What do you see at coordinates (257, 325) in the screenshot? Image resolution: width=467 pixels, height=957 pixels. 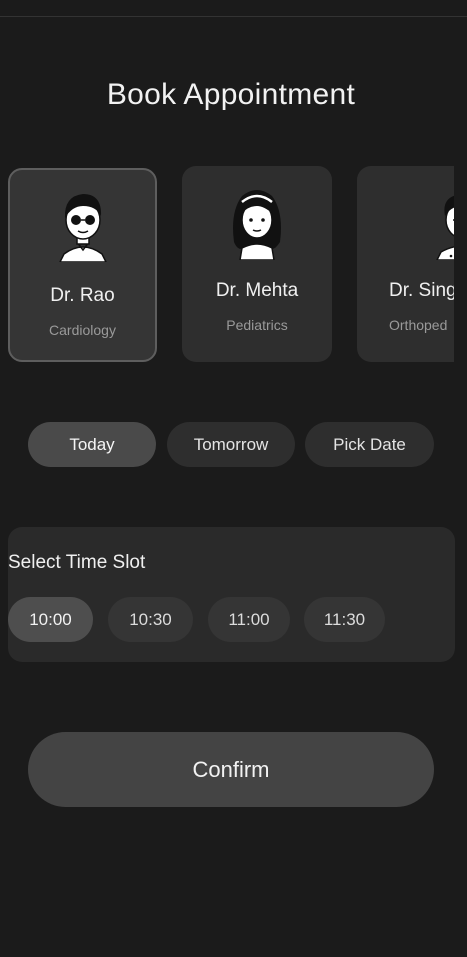 I see `doctor-specialty: Pediatrics` at bounding box center [257, 325].